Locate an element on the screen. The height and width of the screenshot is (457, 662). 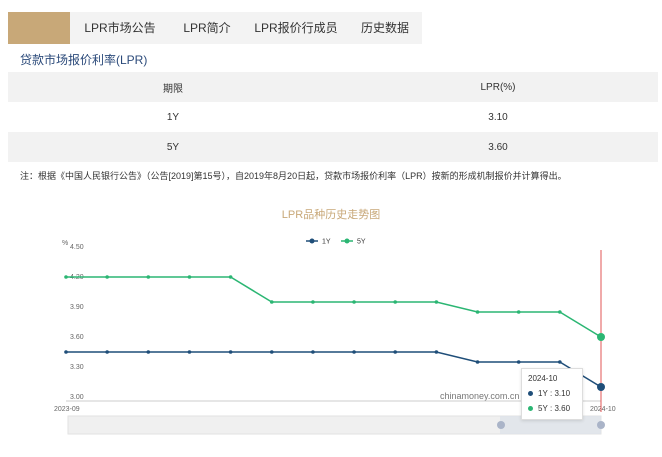
y-tick-label: 3.00 is located at coordinates (77, 397).